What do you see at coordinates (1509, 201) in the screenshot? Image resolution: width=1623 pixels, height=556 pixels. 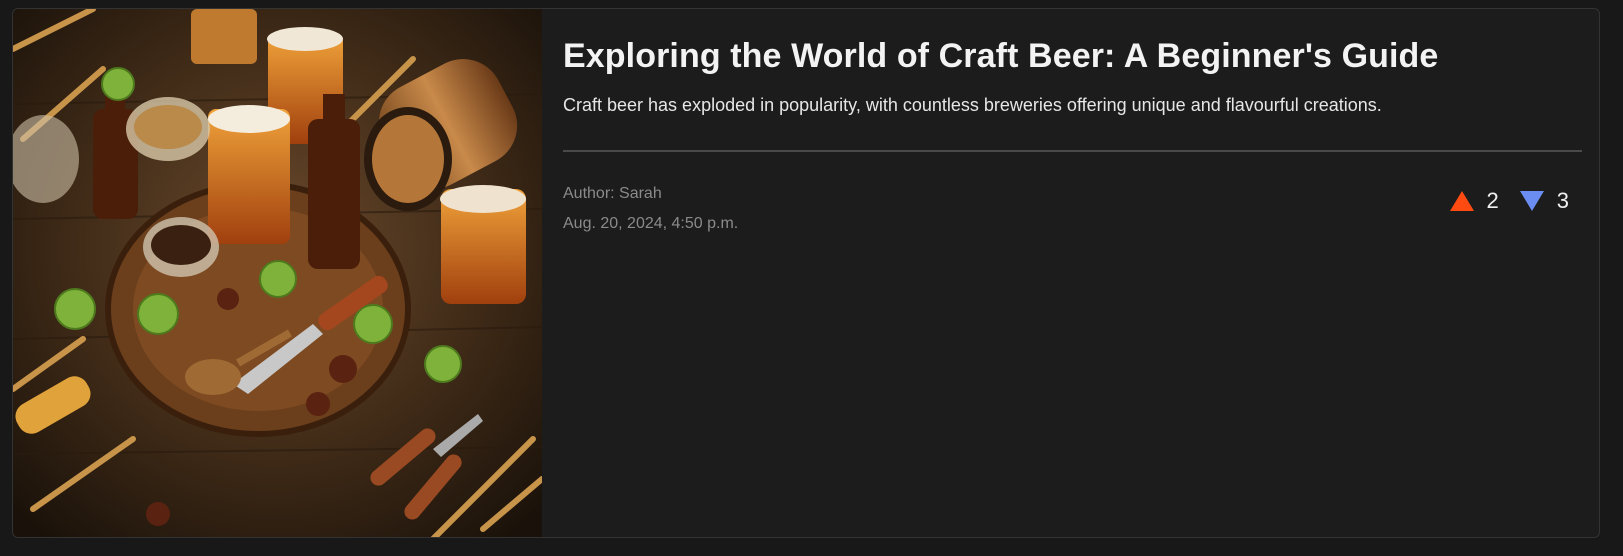 I see `vote-controls: 2 3` at bounding box center [1509, 201].